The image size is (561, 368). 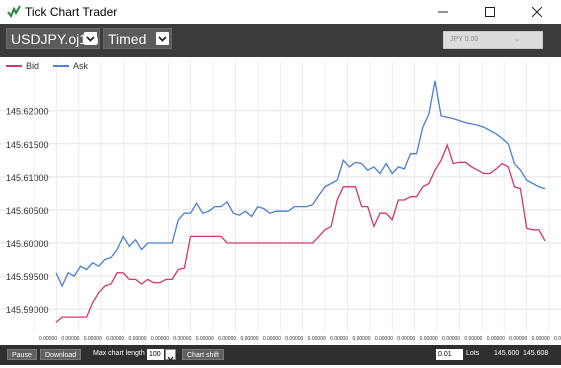 I want to click on mode-value: Timed, so click(x=127, y=39).